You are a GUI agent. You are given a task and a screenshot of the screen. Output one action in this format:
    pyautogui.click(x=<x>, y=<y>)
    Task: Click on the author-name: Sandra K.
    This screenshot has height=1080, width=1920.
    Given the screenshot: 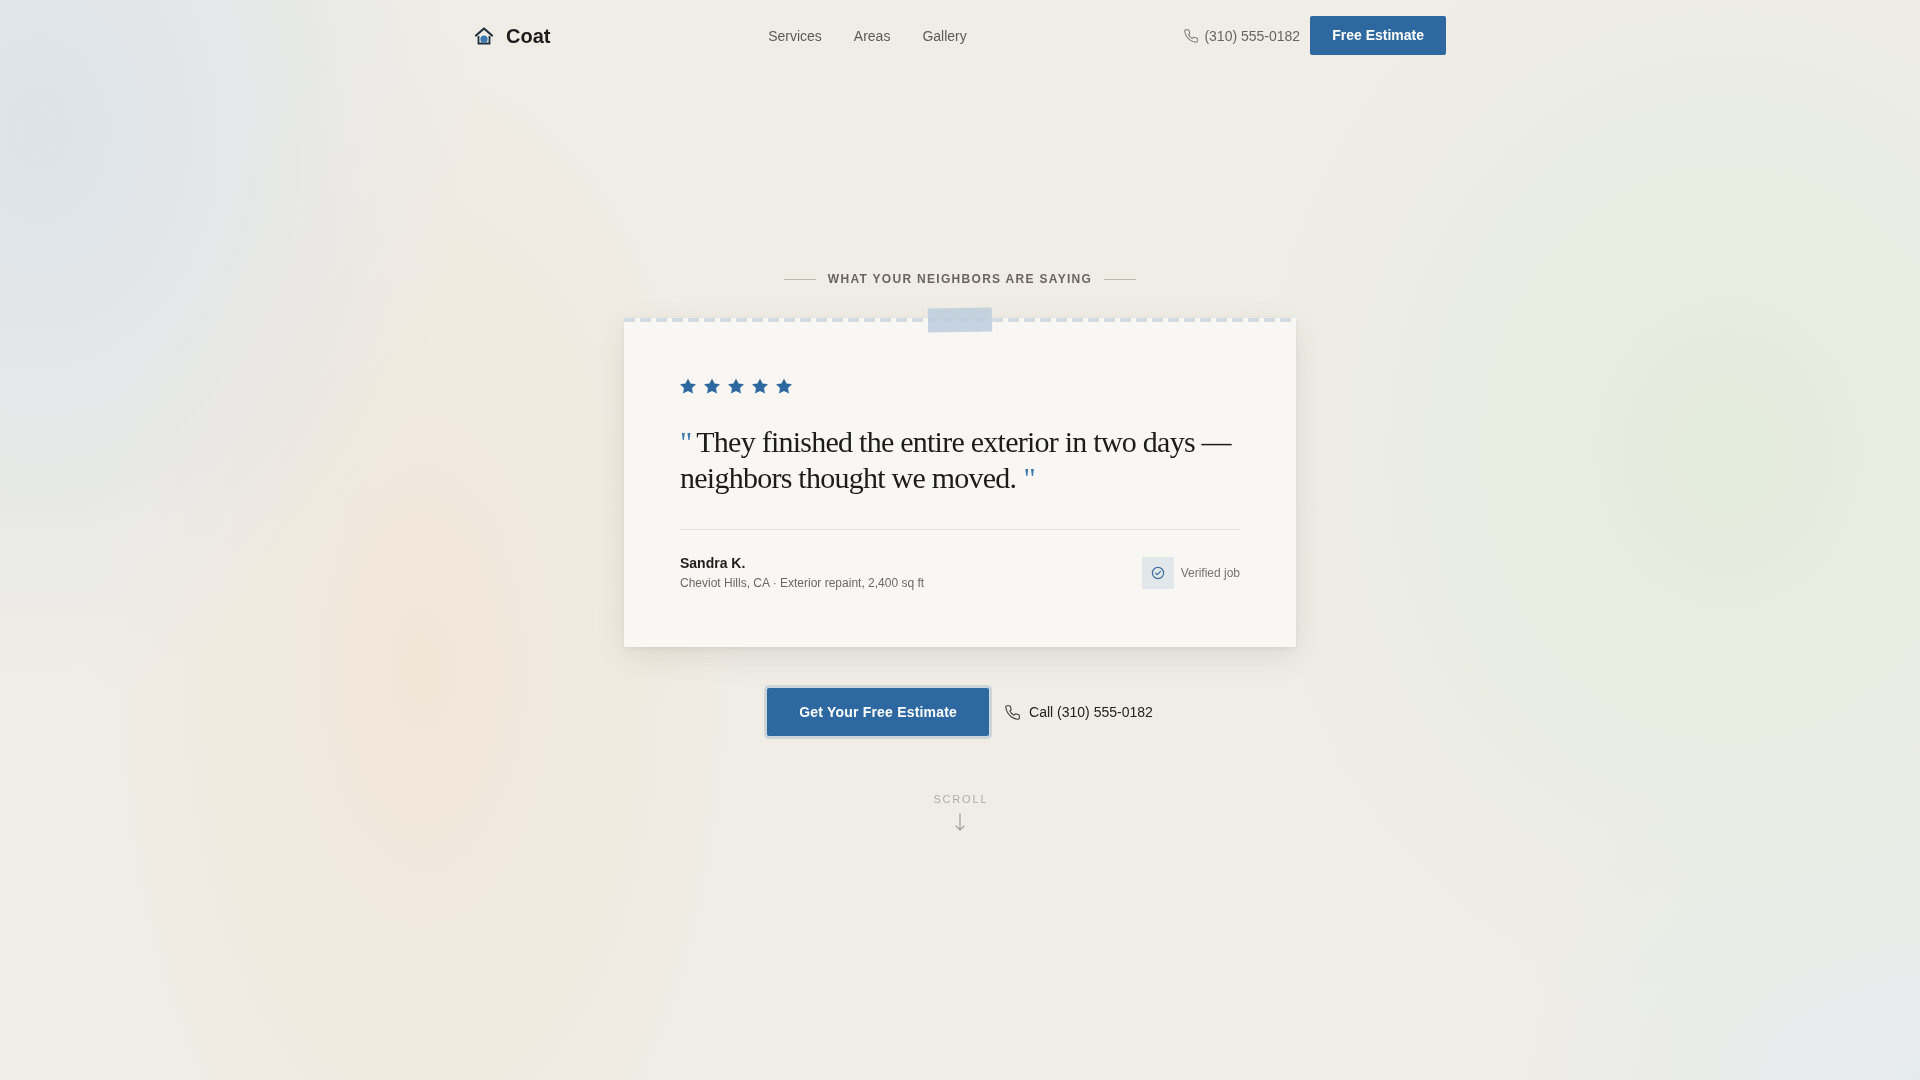 What is the action you would take?
    pyautogui.click(x=713, y=563)
    